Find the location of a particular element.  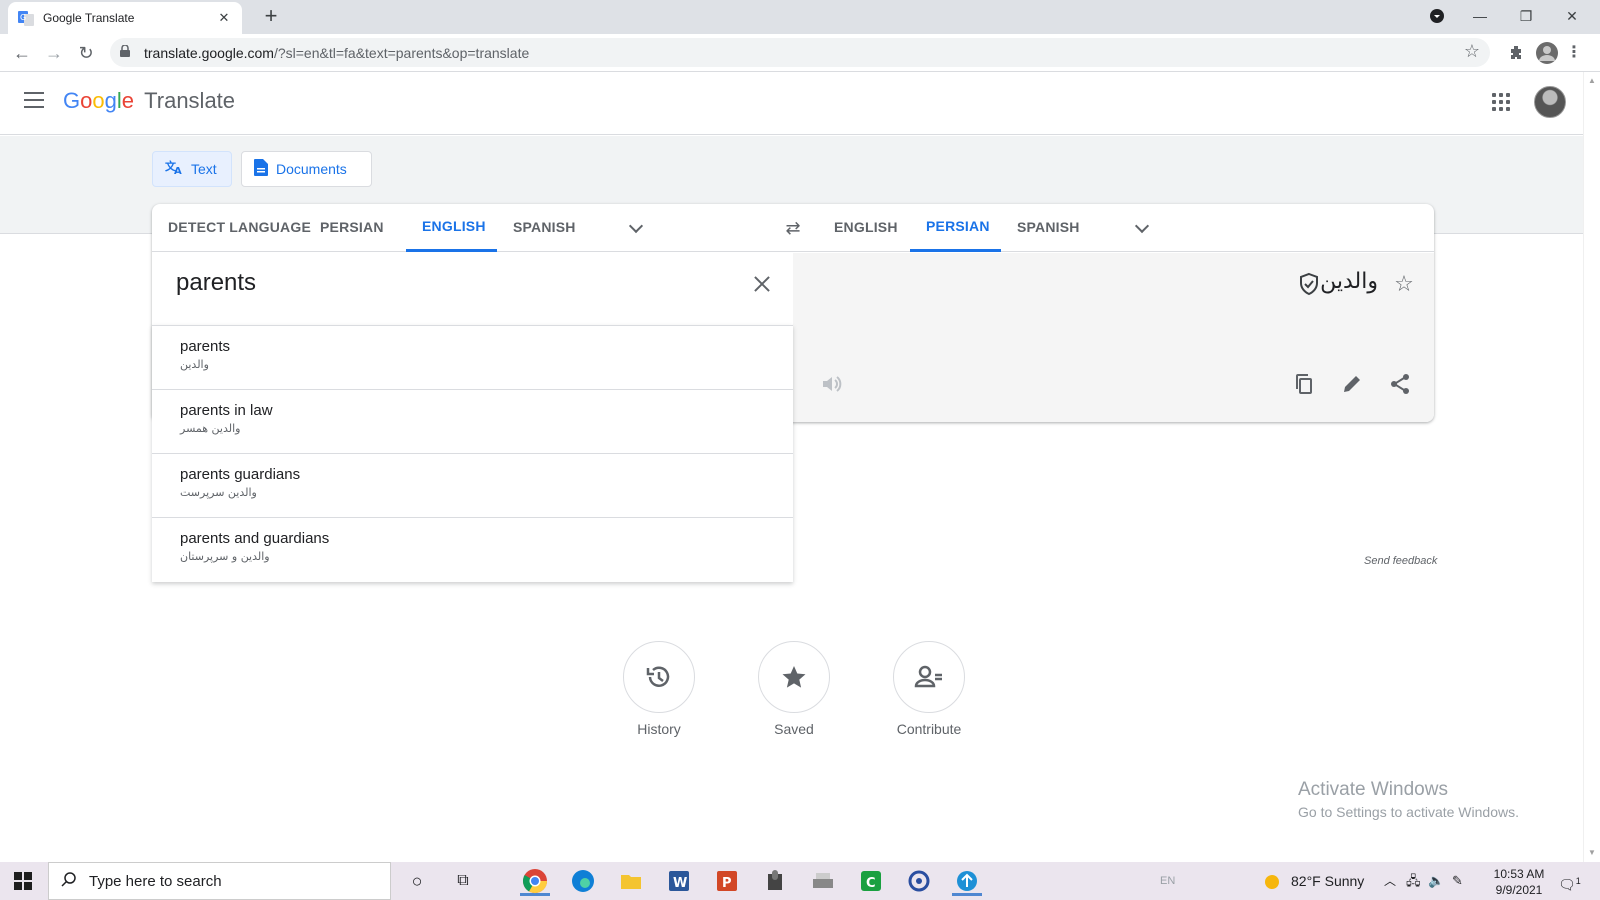

search-icon is located at coordinates (70, 881).